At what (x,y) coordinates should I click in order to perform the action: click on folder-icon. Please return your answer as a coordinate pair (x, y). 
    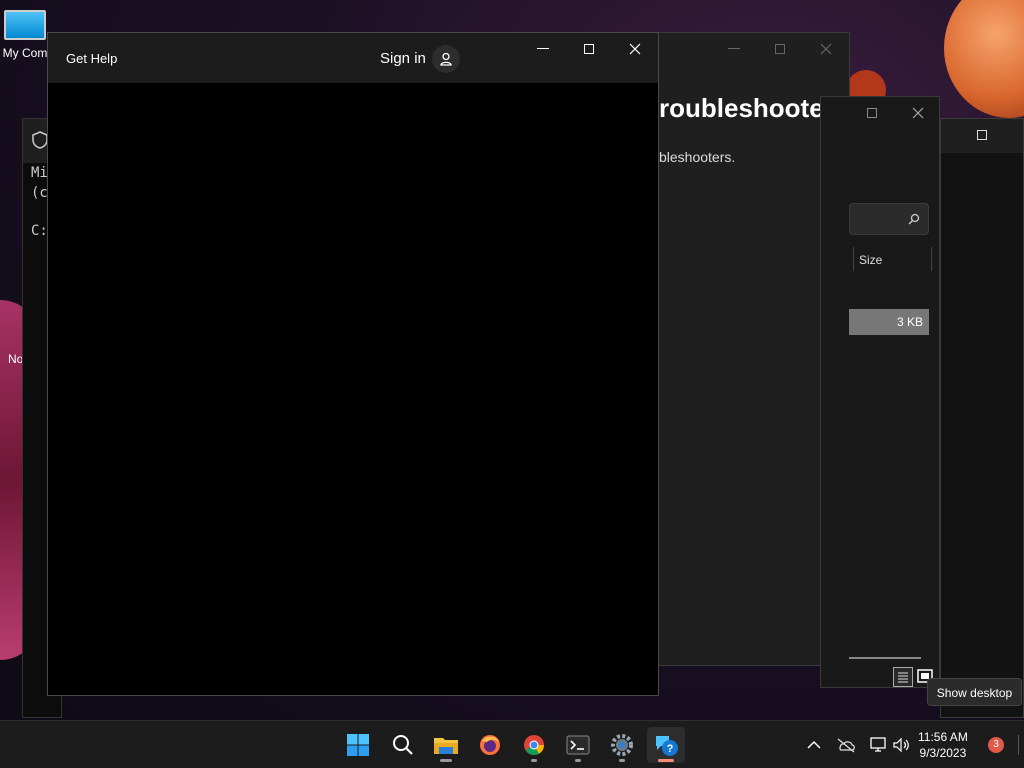
    Looking at the image, I should click on (446, 746).